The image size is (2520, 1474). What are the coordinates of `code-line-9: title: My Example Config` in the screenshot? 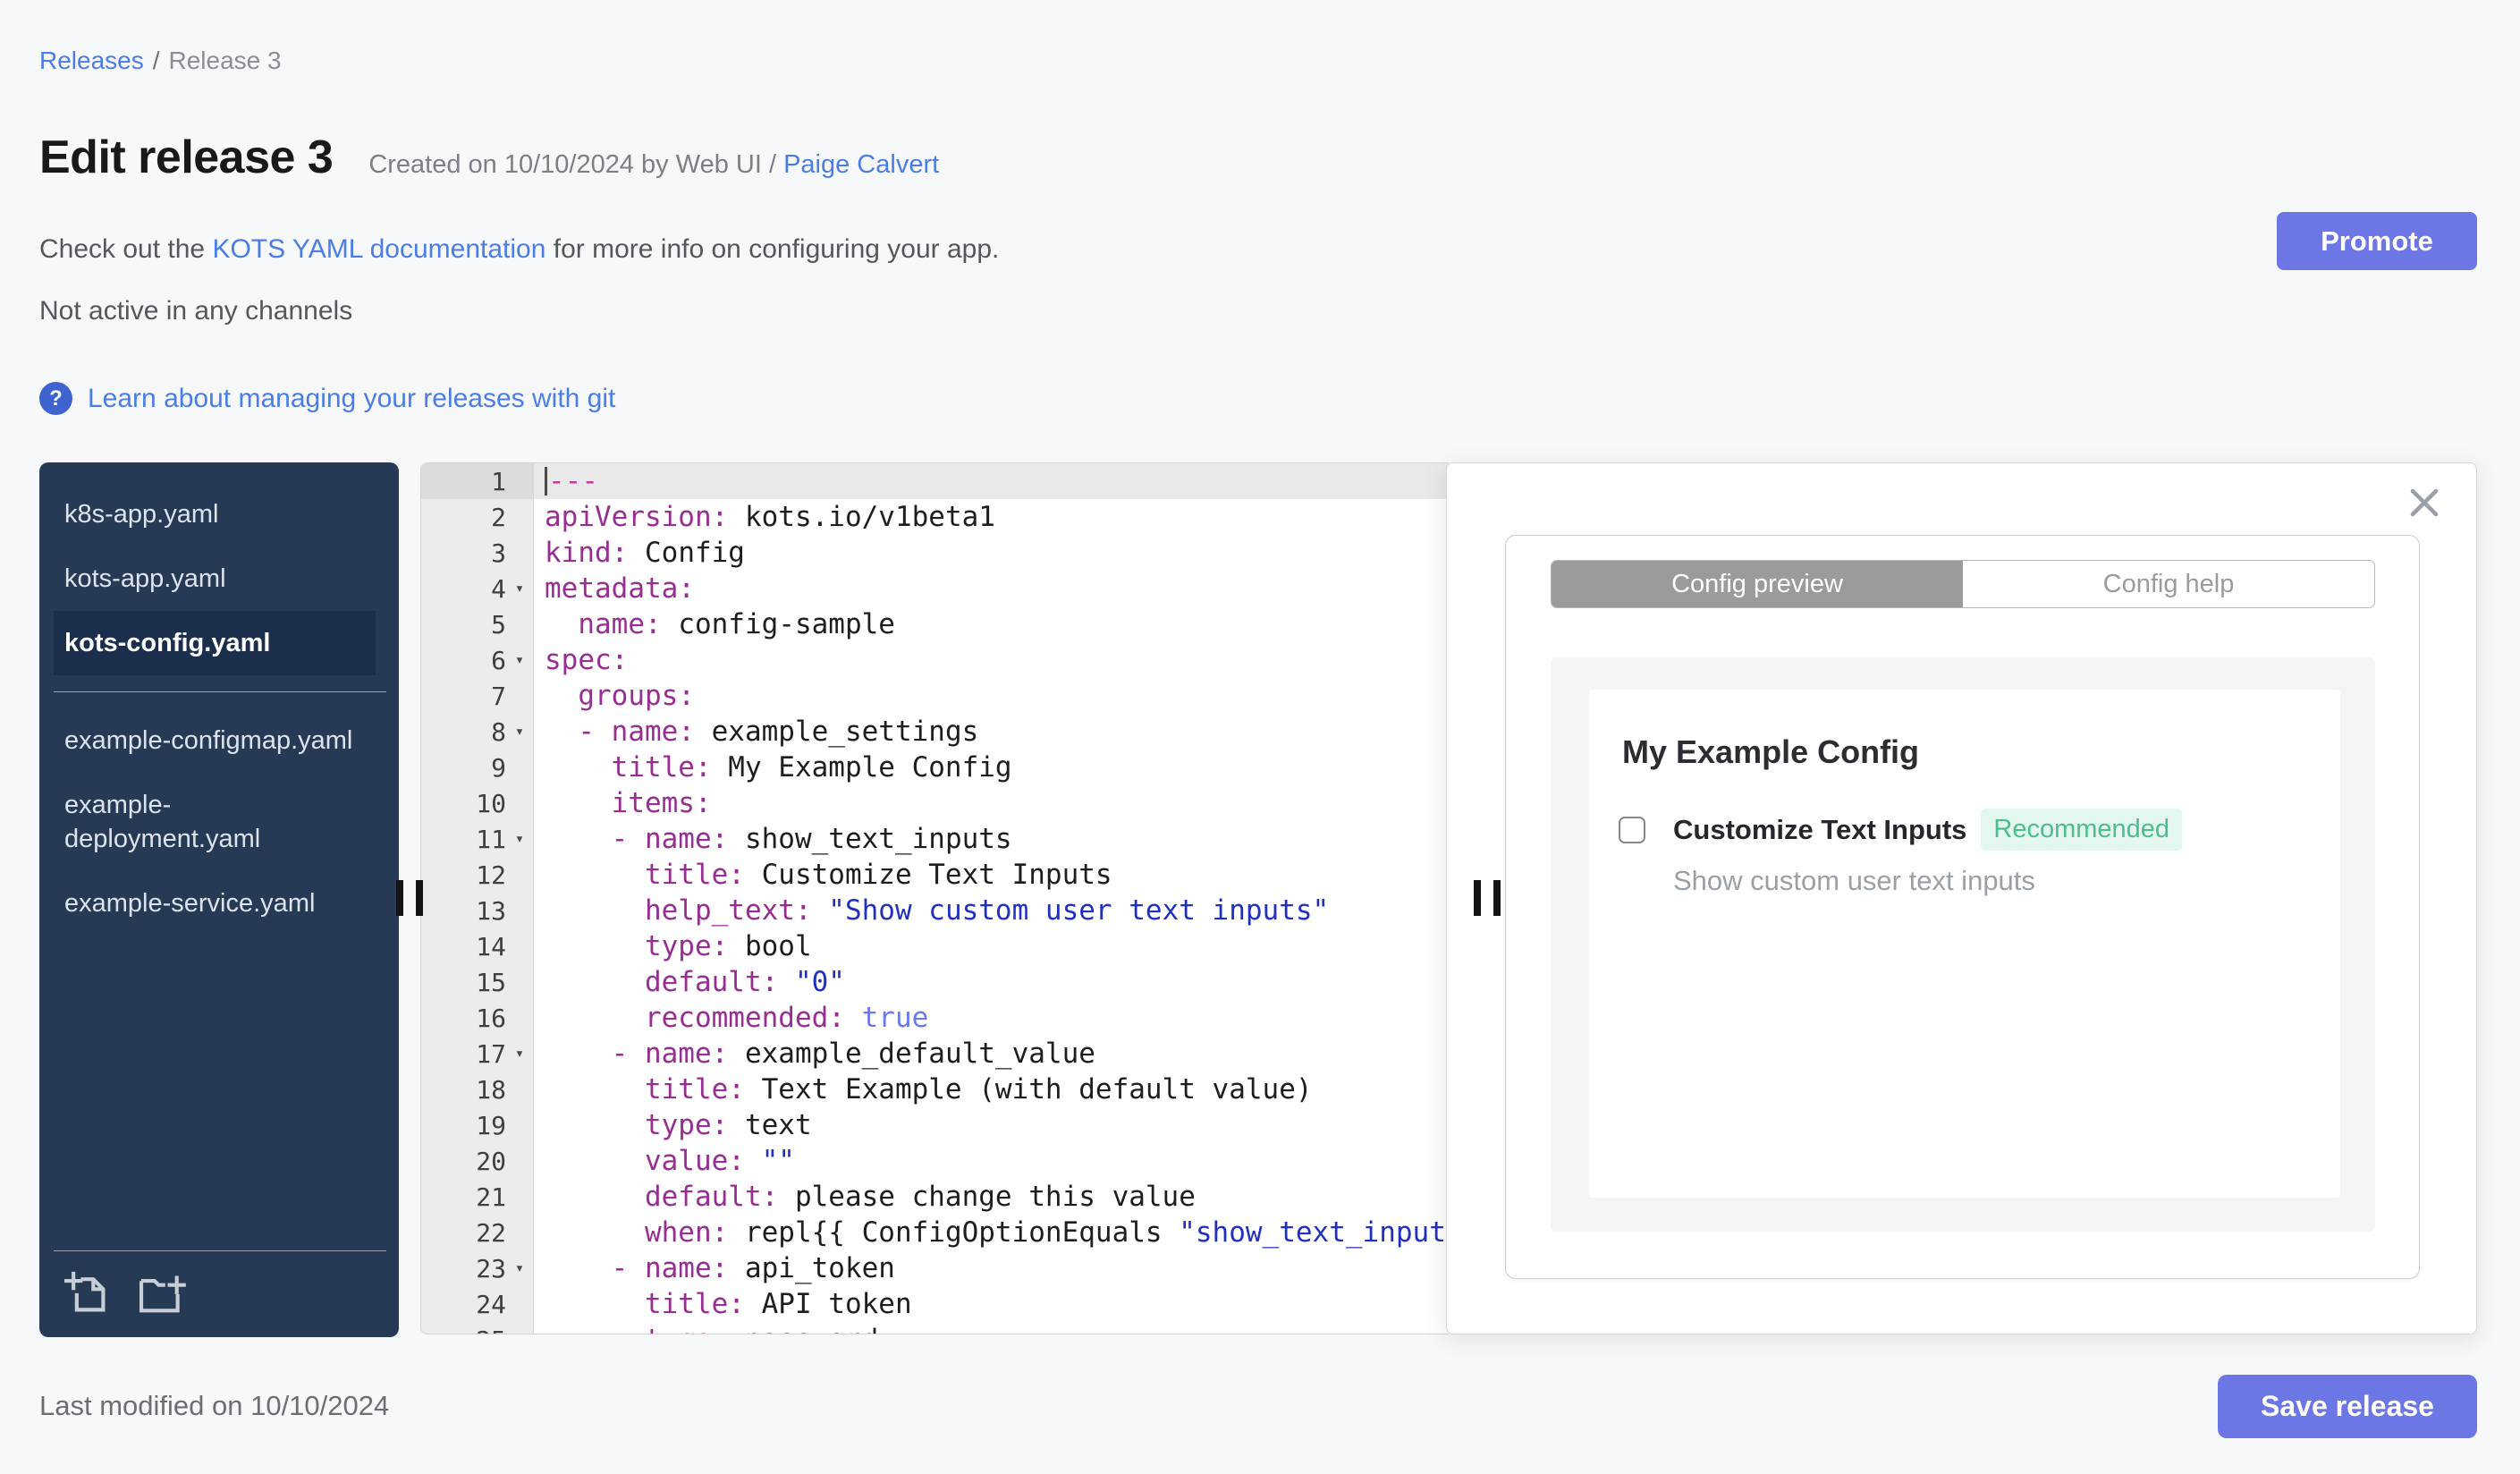 It's located at (991, 767).